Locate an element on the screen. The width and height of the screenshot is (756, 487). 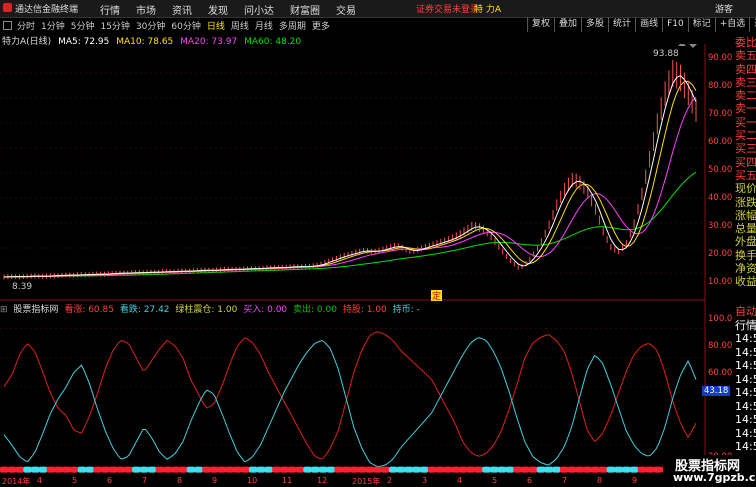
toolbar-mark: 标记 is located at coordinates (701, 24).